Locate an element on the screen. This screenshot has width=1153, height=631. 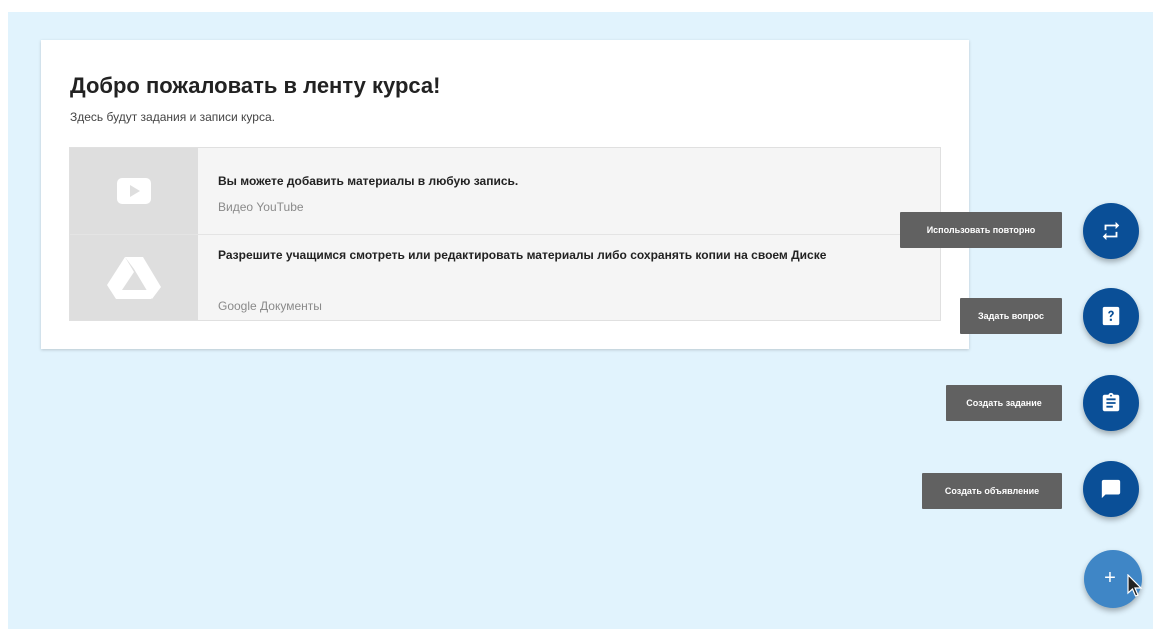
material-source: Google Документы is located at coordinates (270, 306).